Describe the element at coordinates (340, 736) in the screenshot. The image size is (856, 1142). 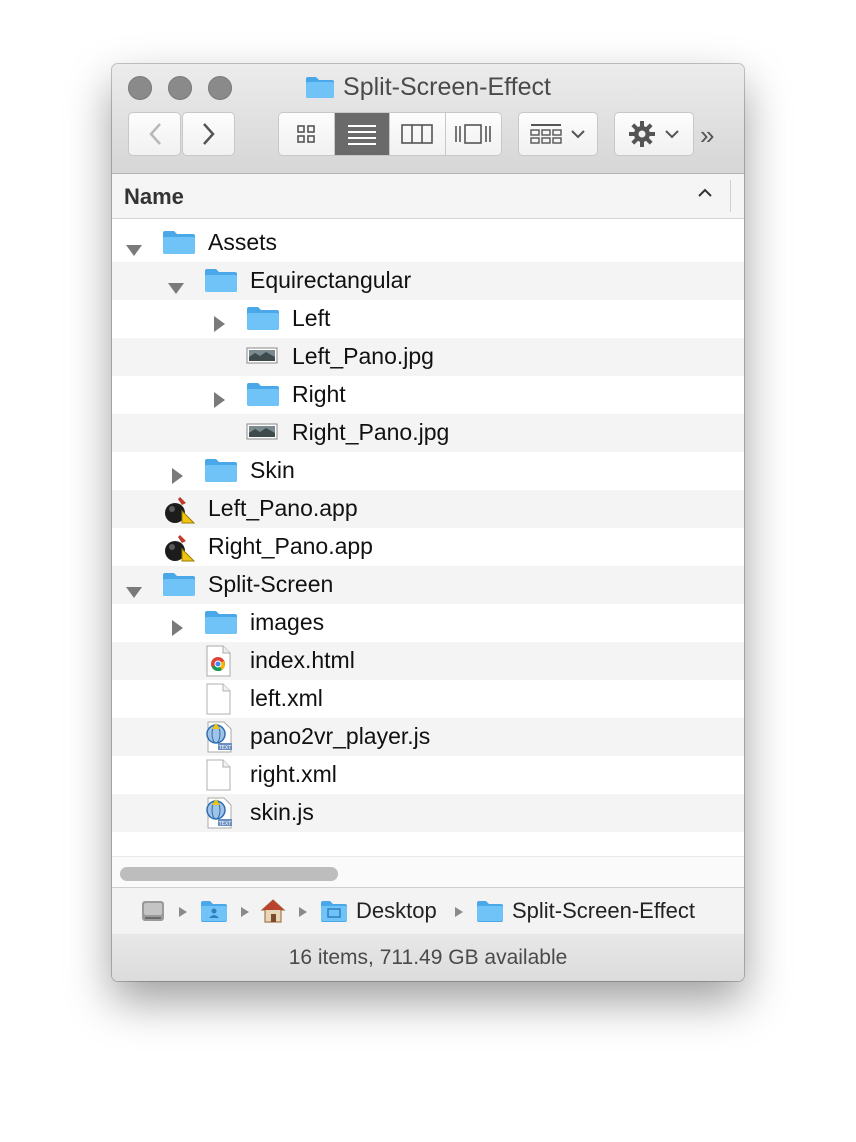
I see `file-name-label: pano2vr_player.js` at that location.